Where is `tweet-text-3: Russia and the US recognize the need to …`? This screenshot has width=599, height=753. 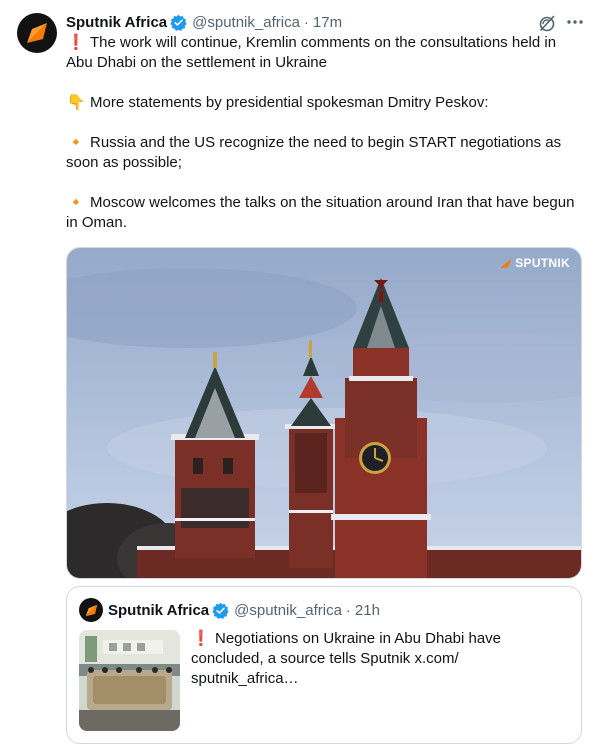
tweet-text-3: Russia and the US recognize the need to … is located at coordinates (314, 152).